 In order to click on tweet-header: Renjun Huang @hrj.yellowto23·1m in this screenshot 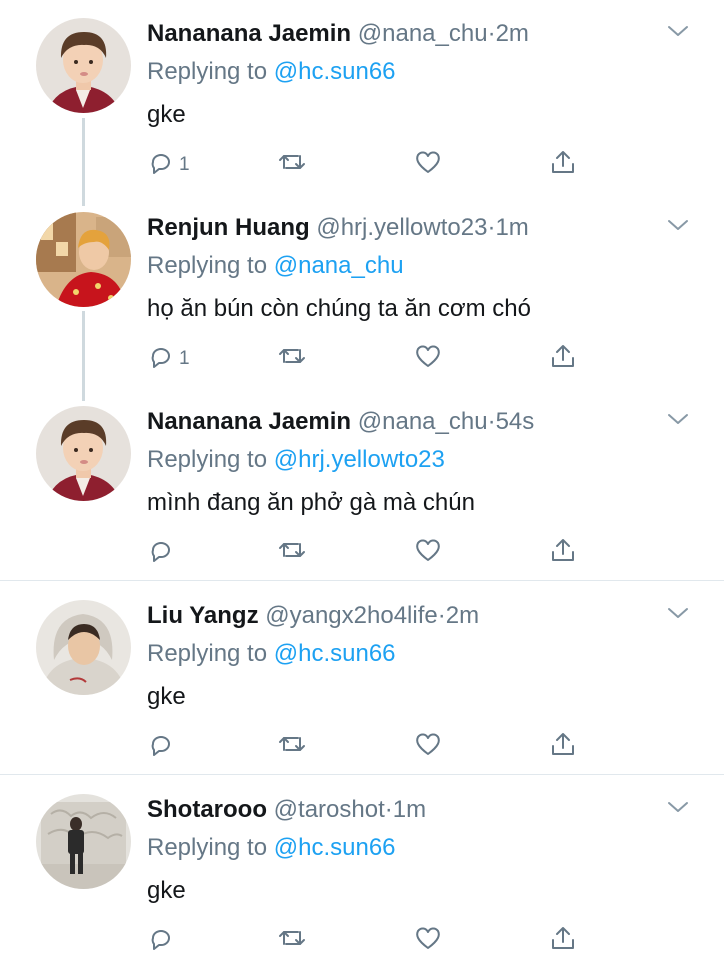, I will do `click(415, 228)`.